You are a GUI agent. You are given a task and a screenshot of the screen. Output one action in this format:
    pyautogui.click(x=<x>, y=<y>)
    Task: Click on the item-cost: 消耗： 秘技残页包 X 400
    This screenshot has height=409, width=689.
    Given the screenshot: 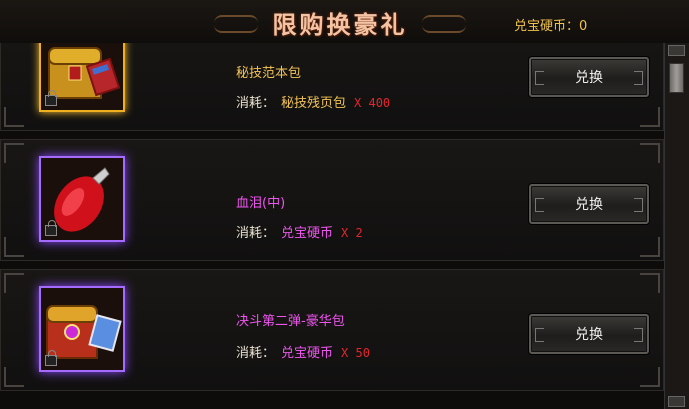 What is the action you would take?
    pyautogui.click(x=313, y=101)
    